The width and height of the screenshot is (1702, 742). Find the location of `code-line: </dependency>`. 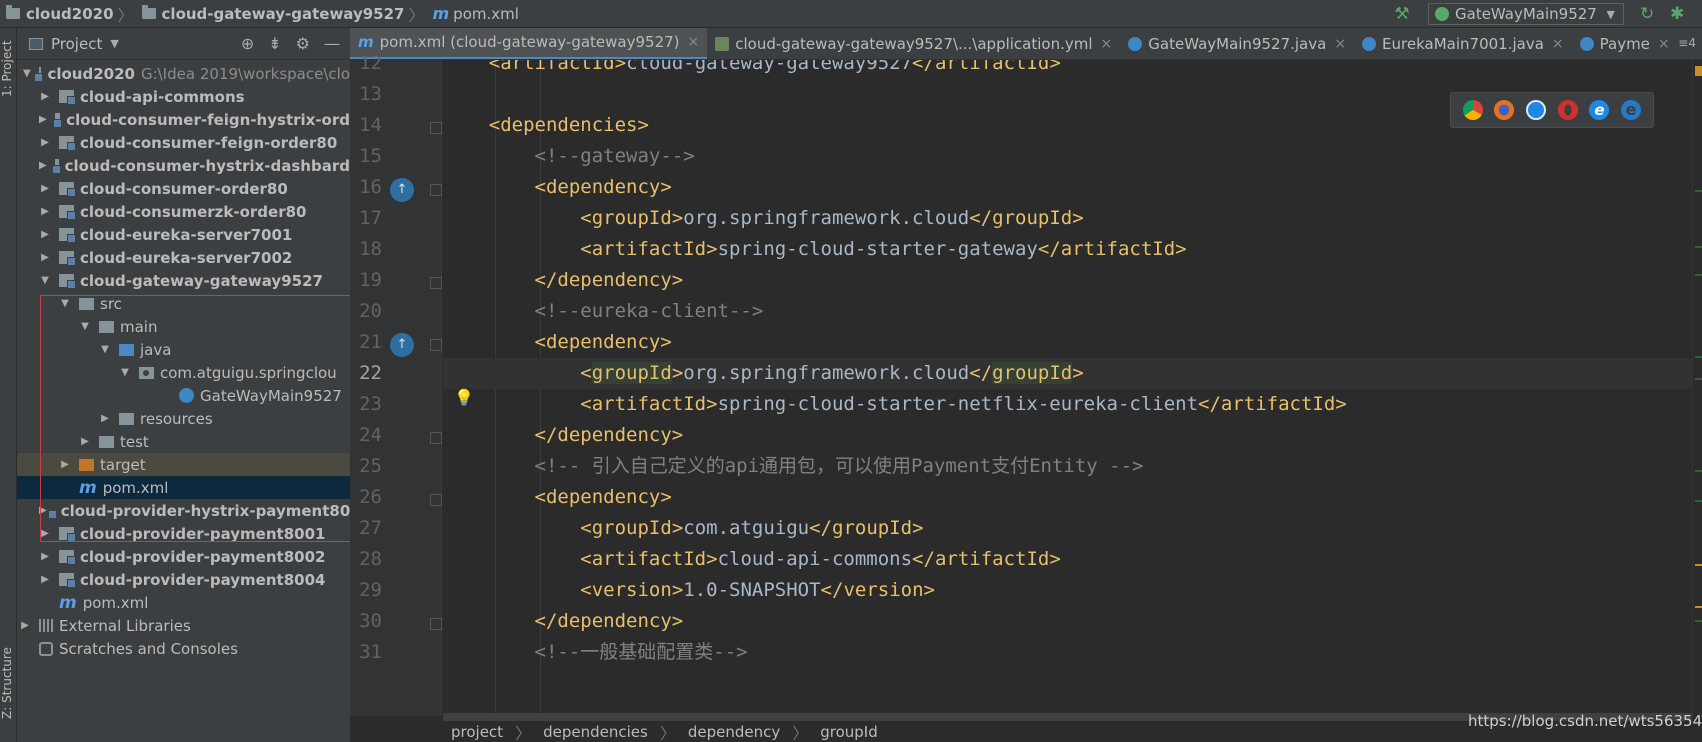

code-line: </dependency> is located at coordinates (1067, 435).